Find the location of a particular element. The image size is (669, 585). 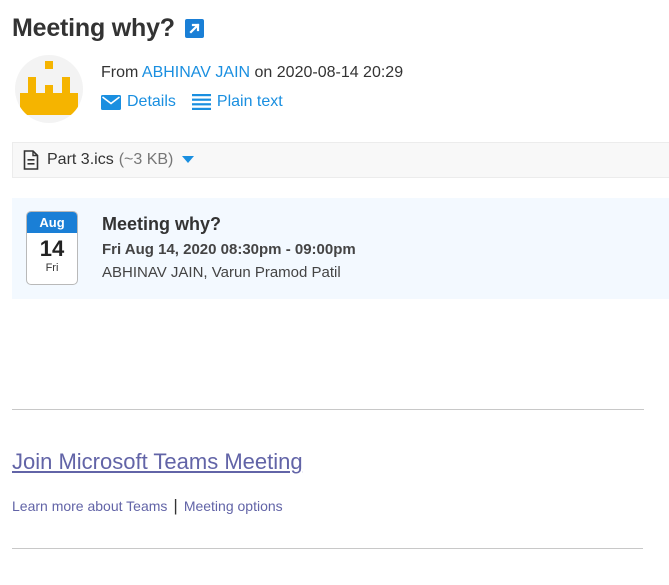

event-title: Meeting why? is located at coordinates (162, 224).